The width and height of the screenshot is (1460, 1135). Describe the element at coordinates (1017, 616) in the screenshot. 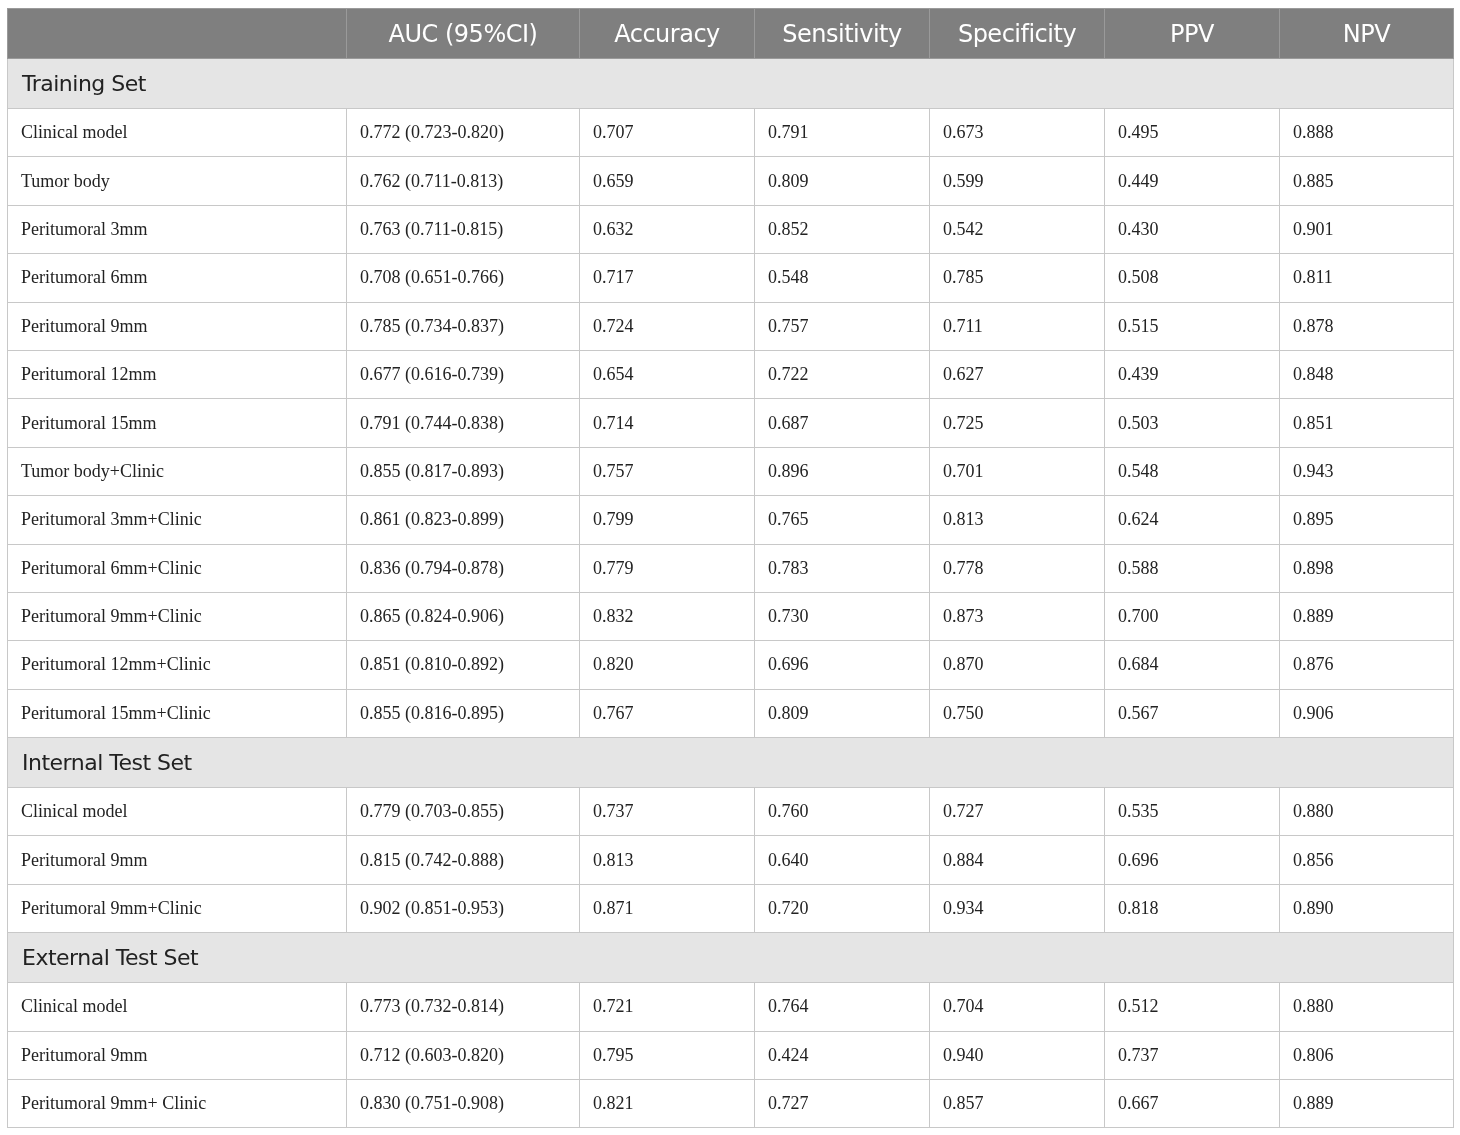

I see `table-cell: 0.873` at that location.